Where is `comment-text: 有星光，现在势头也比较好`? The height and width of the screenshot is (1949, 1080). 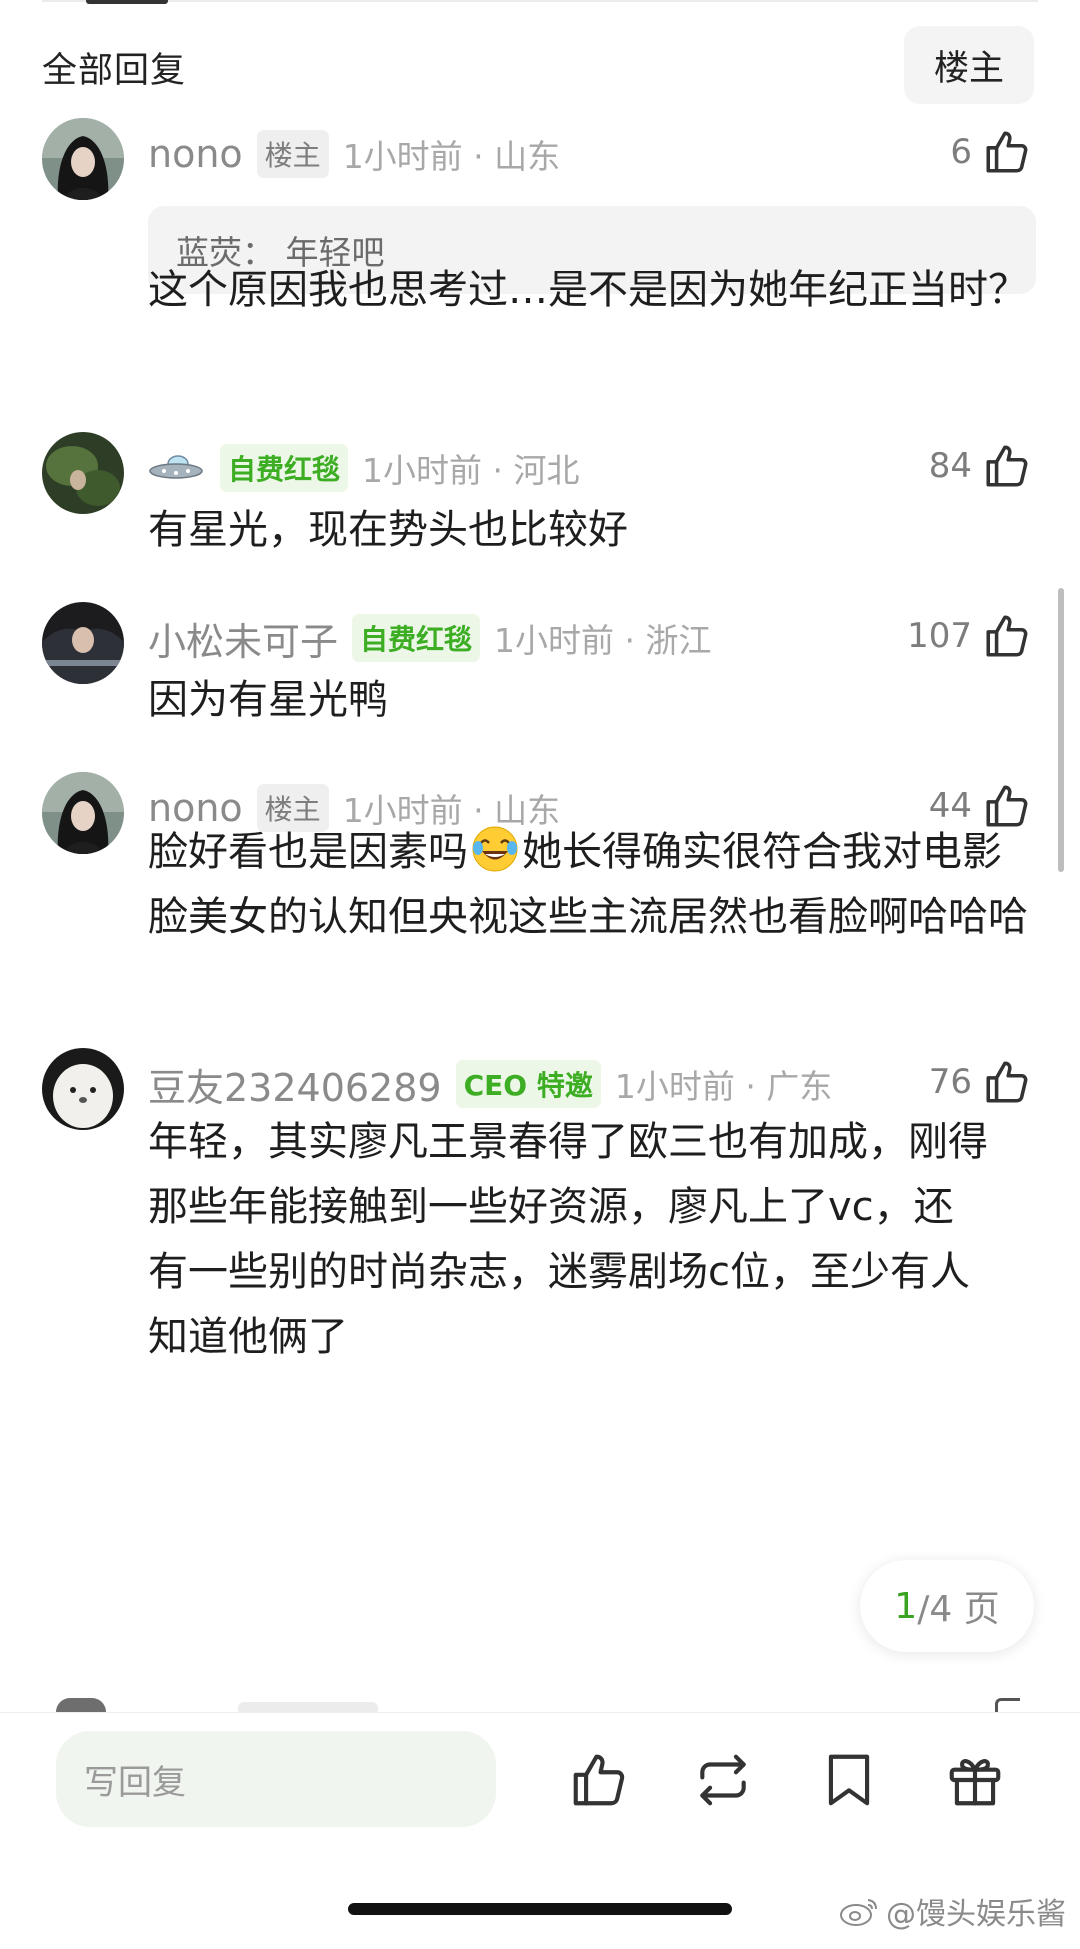 comment-text: 有星光，现在势头也比较好 is located at coordinates (388, 530).